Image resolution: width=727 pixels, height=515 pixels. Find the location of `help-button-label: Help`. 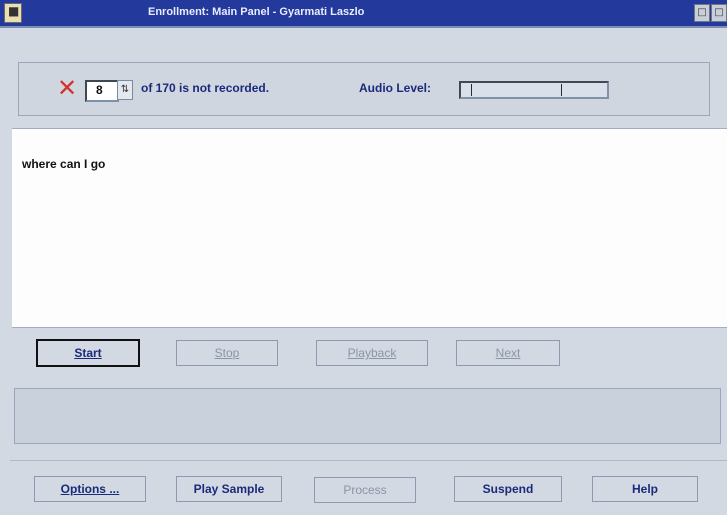

help-button-label: Help is located at coordinates (644, 489).